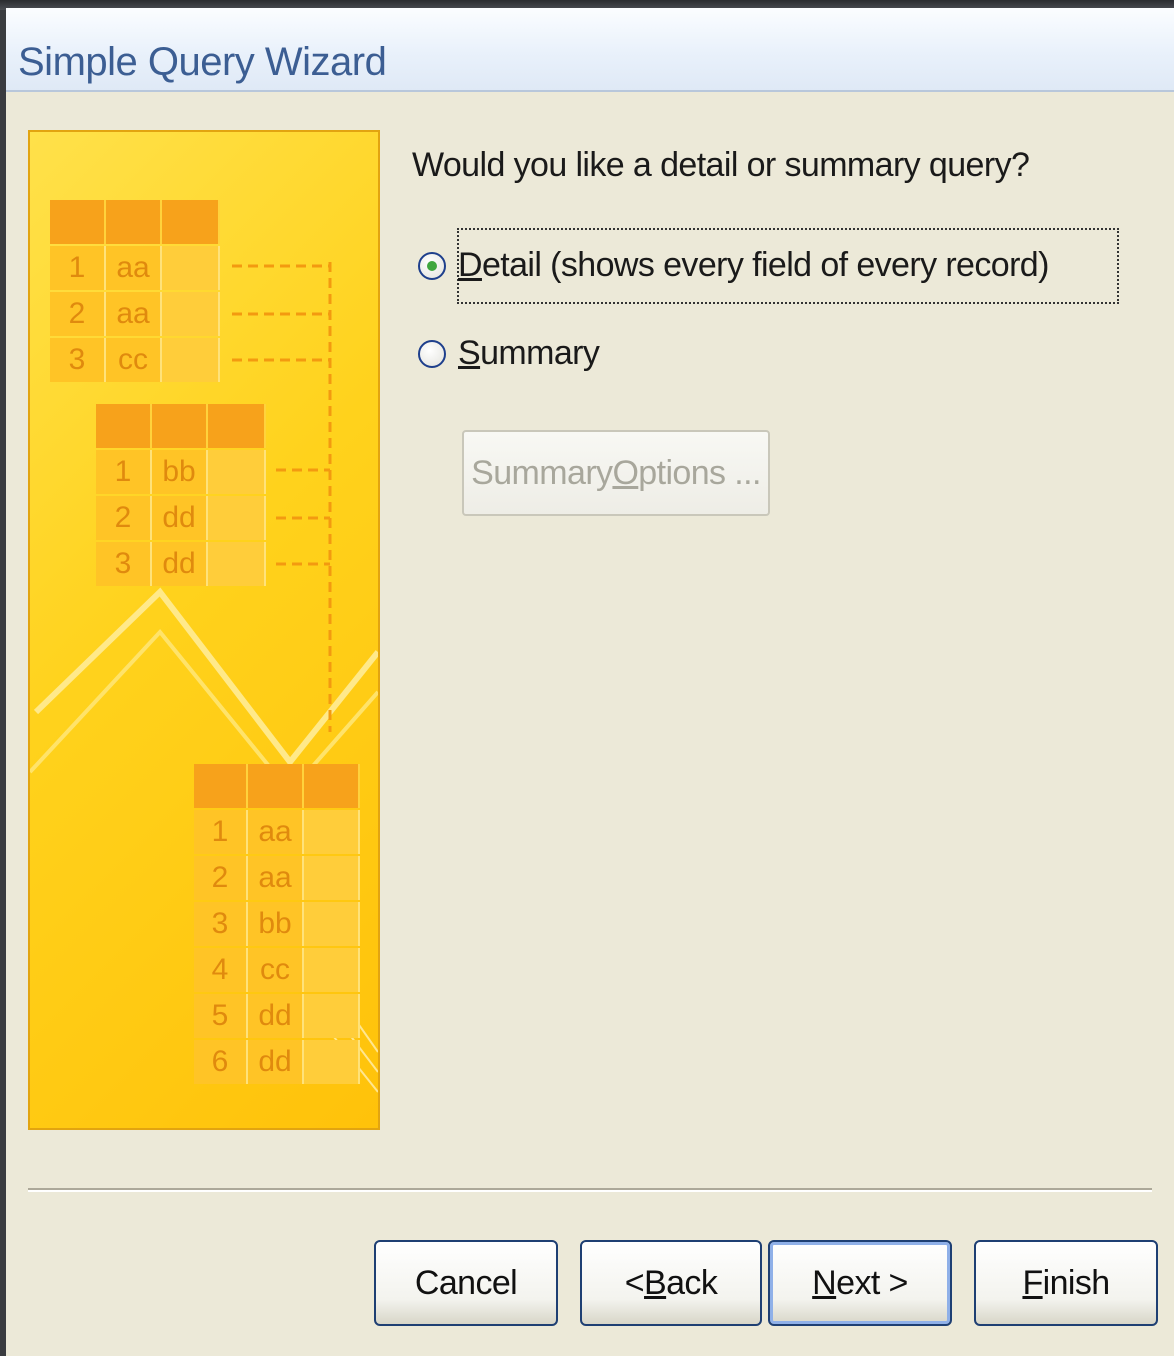 The image size is (1174, 1356). I want to click on next-button: Next >, so click(860, 1283).